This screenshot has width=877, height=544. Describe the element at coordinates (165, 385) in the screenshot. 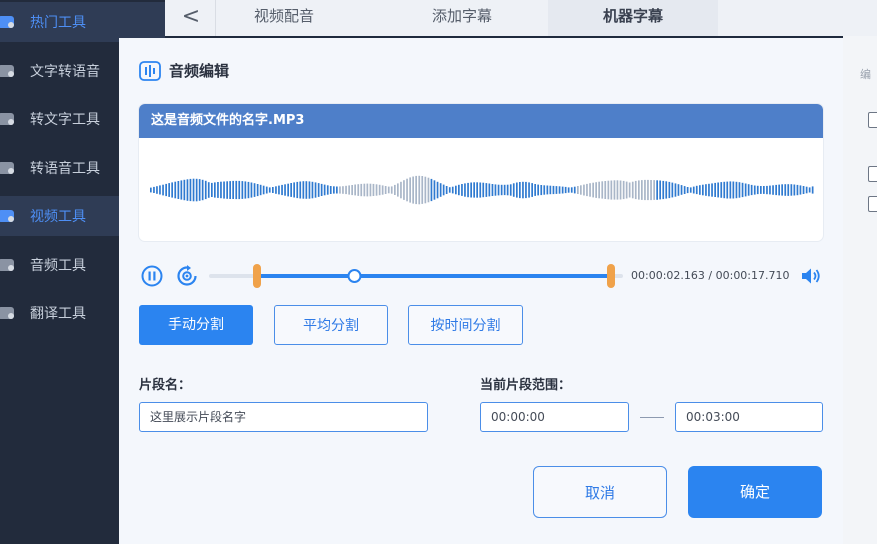

I see `segment-name-label: 片段名：` at that location.